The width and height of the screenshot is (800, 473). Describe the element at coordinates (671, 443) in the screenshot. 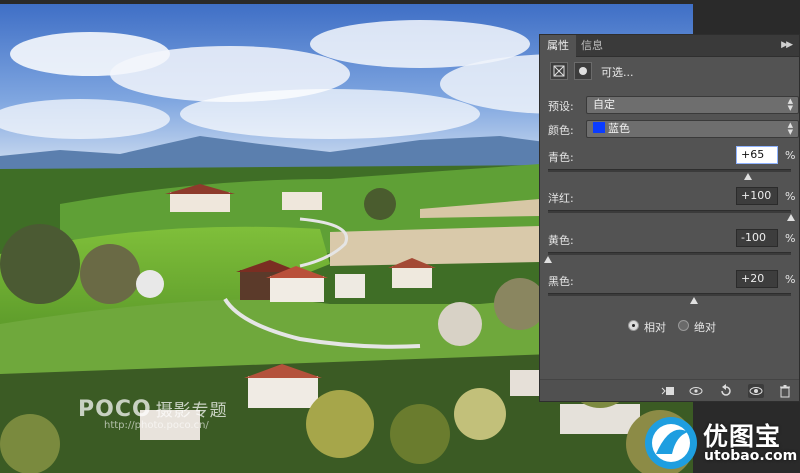

I see `utobao-logo-mark-icon` at that location.